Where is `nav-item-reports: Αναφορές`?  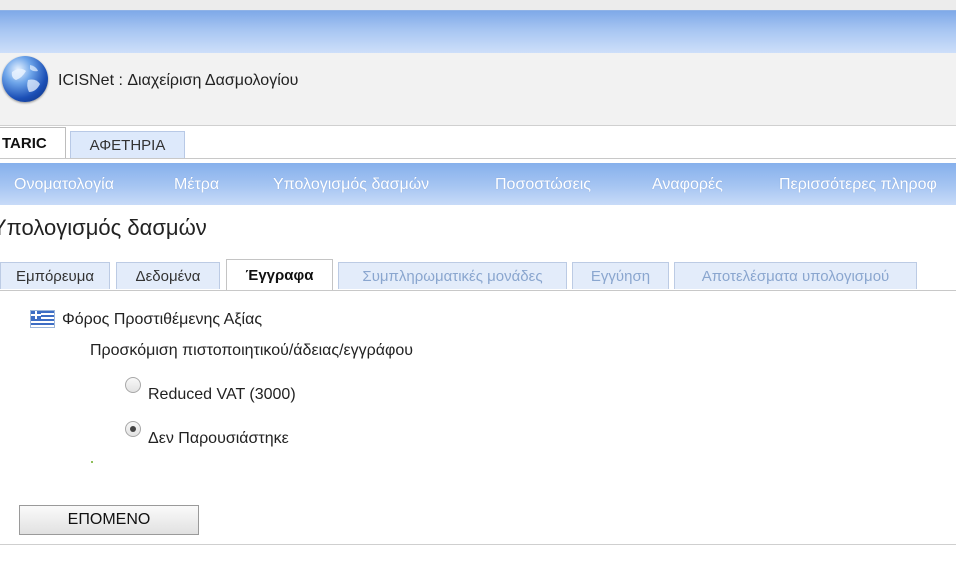
nav-item-reports: Αναφορές is located at coordinates (687, 184).